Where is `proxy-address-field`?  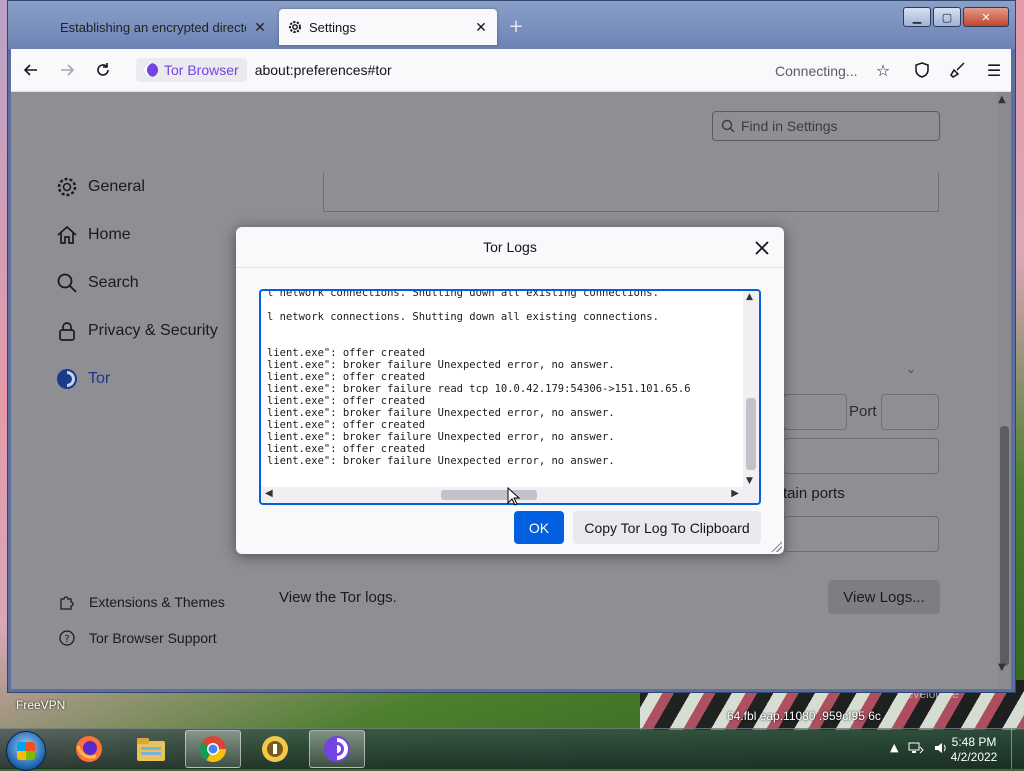
proxy-address-field is located at coordinates (815, 412).